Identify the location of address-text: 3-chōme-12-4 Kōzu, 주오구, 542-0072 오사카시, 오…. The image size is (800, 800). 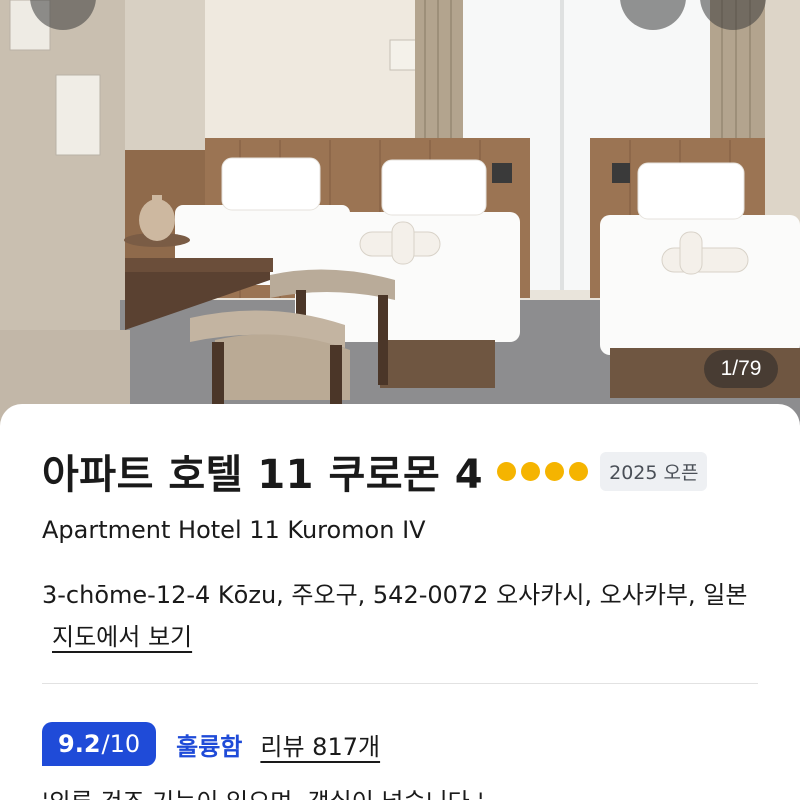
(395, 595).